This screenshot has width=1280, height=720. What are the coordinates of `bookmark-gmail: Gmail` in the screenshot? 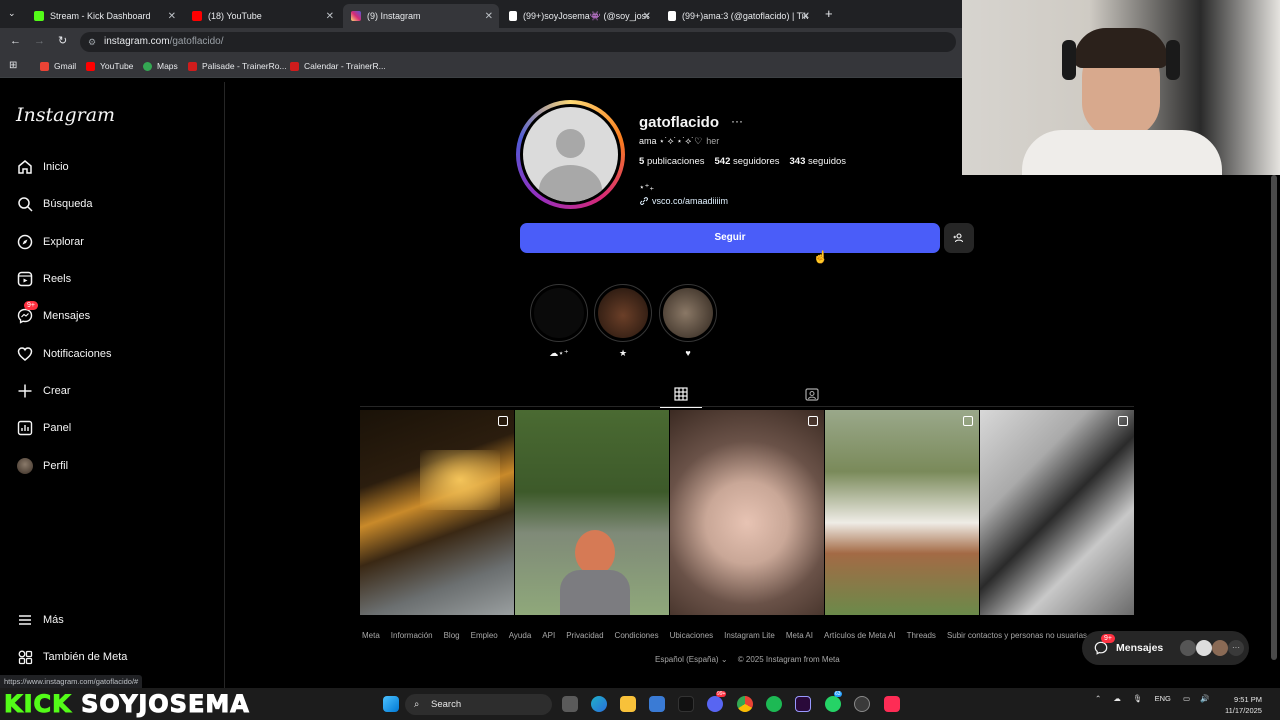 It's located at (58, 66).